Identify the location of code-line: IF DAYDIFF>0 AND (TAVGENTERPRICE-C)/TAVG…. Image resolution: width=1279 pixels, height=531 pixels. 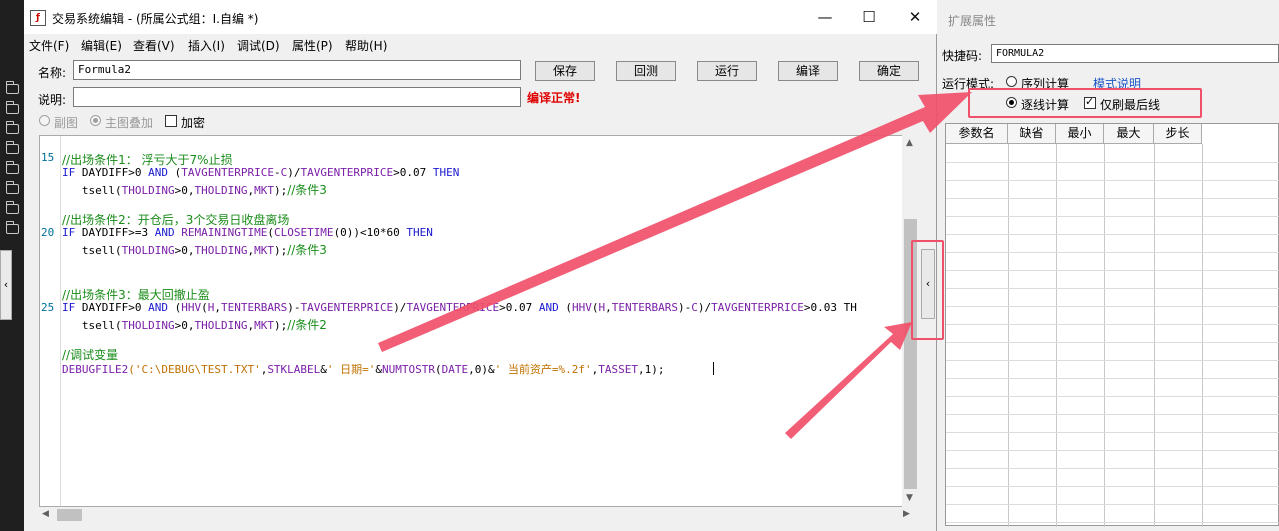
(260, 172).